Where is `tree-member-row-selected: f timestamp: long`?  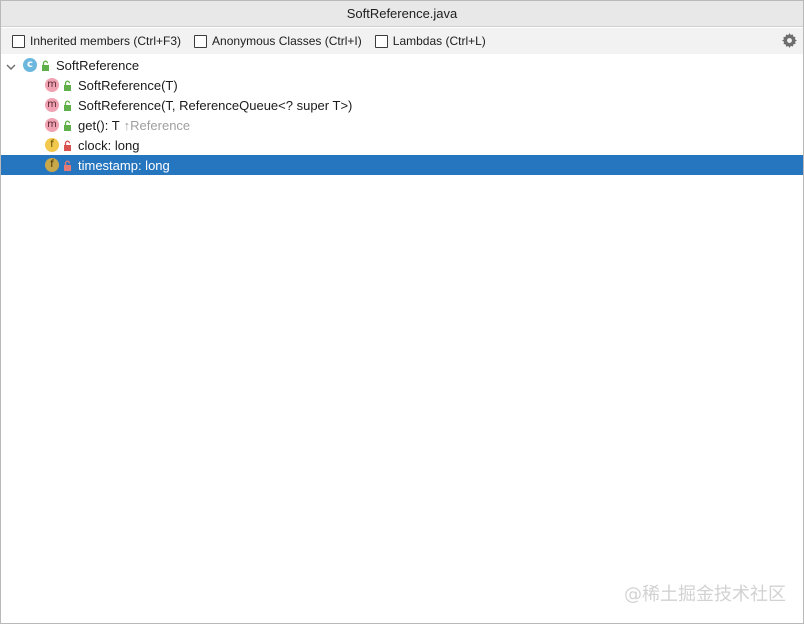 tree-member-row-selected: f timestamp: long is located at coordinates (402, 165).